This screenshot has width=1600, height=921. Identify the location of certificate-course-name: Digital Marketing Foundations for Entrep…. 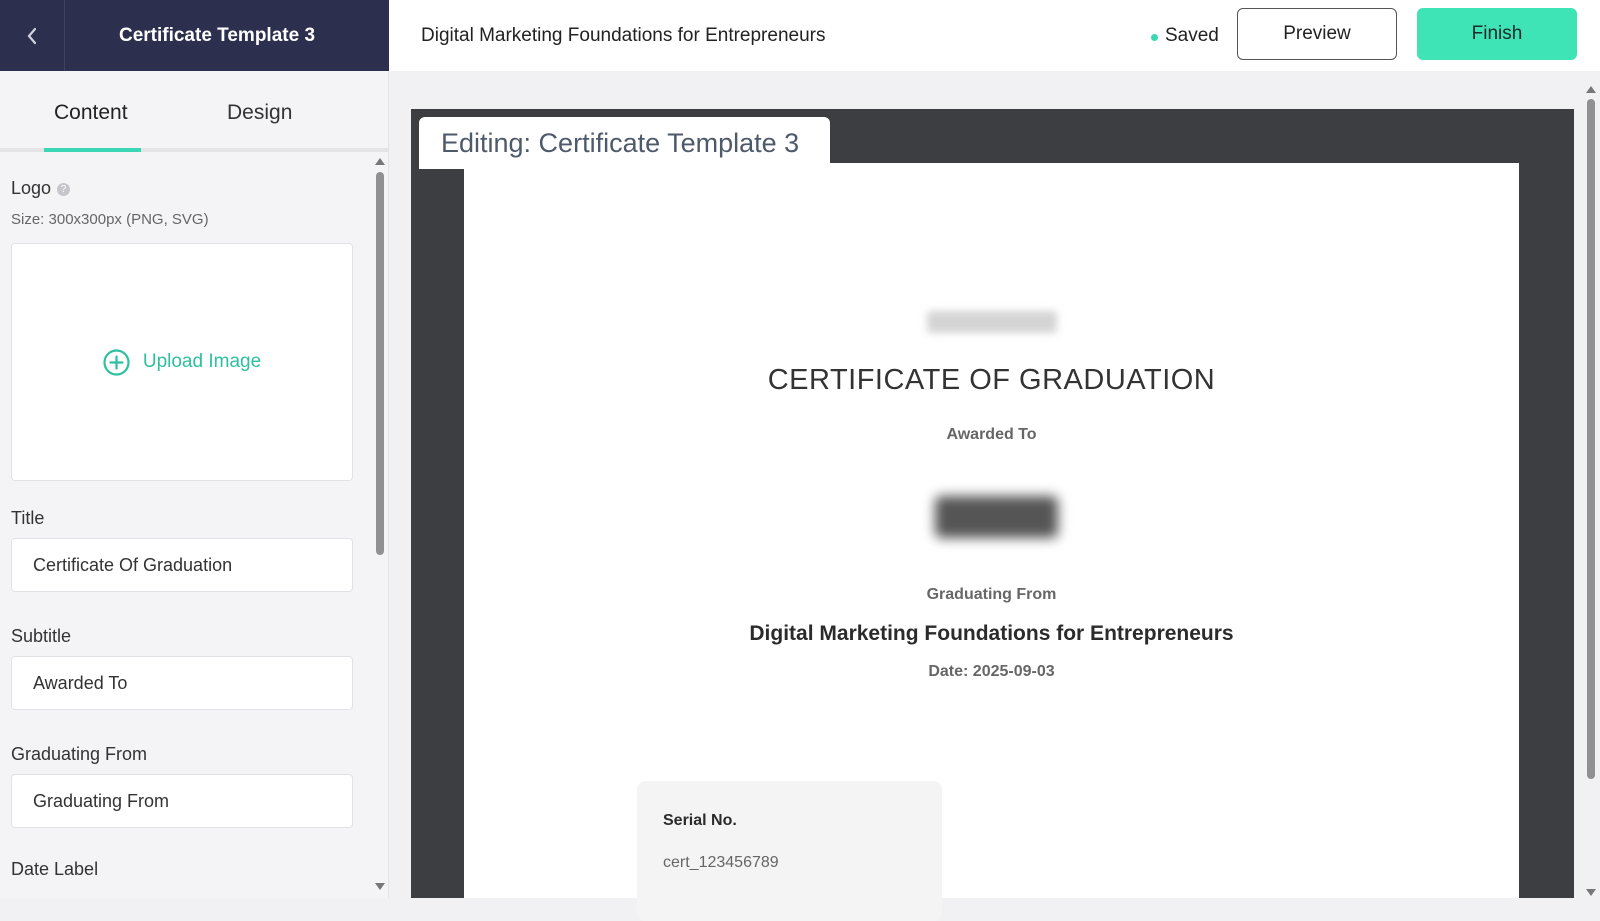
(991, 633).